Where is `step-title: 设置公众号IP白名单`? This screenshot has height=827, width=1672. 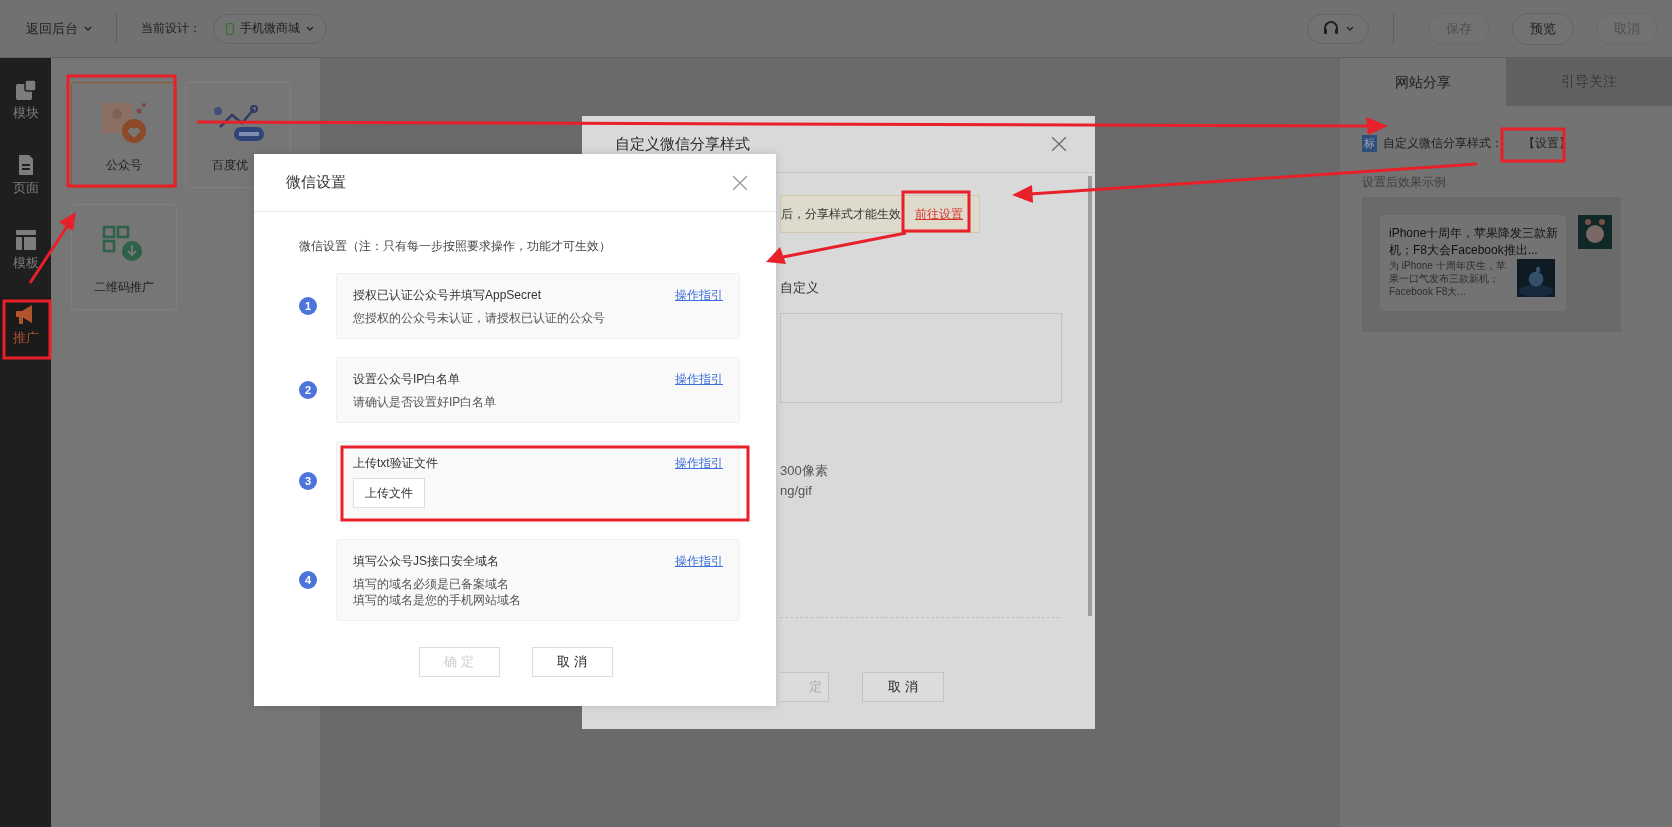
step-title: 设置公众号IP白名单 is located at coordinates (407, 379).